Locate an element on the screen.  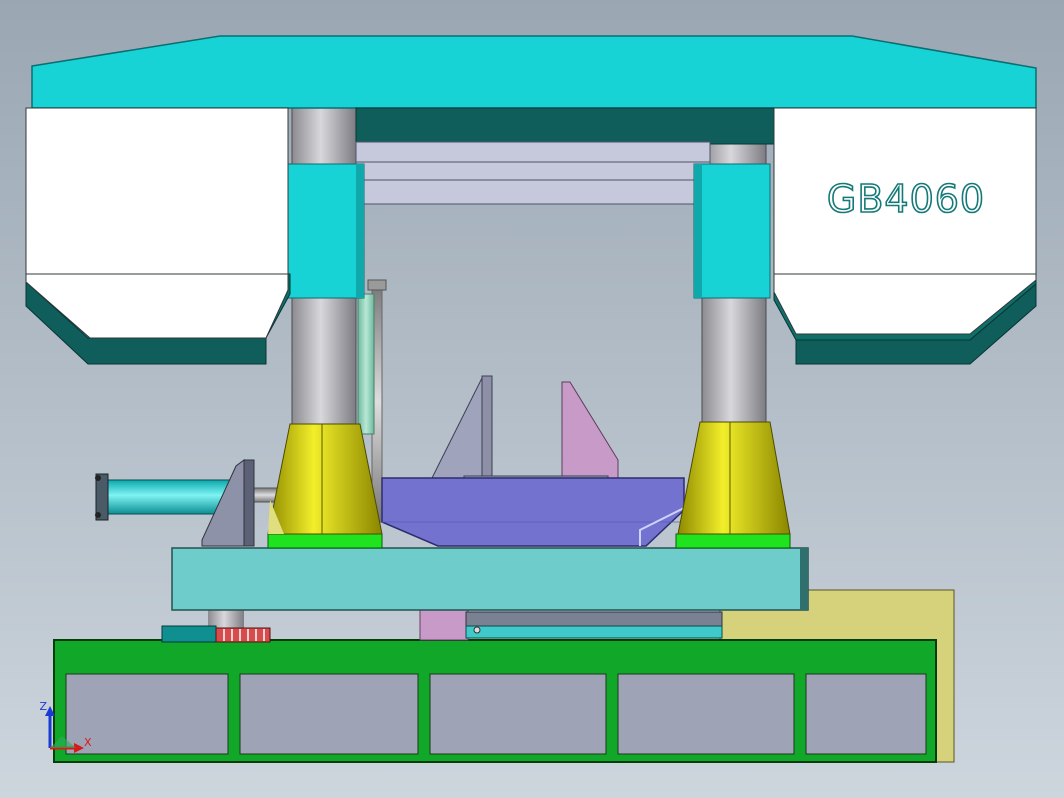
saw-frame-top is located at coordinates (534, 72).